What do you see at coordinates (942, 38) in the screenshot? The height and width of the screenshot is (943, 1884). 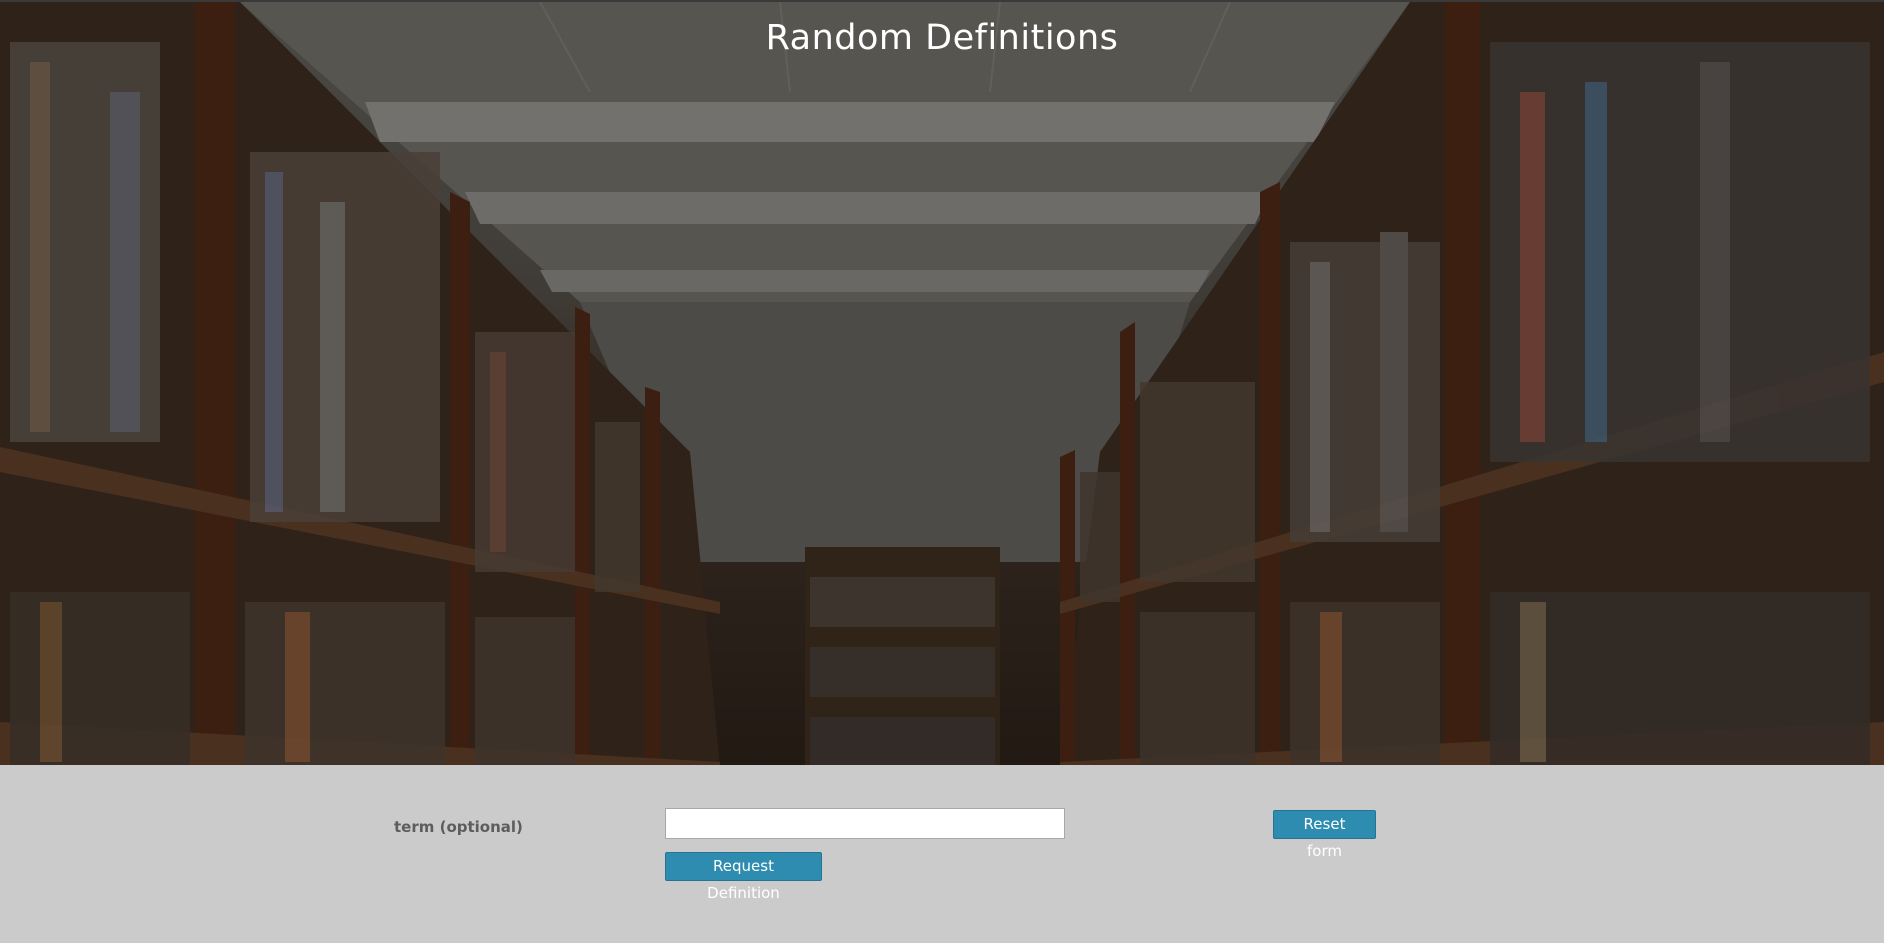 I see `page-title: Random Definitions` at bounding box center [942, 38].